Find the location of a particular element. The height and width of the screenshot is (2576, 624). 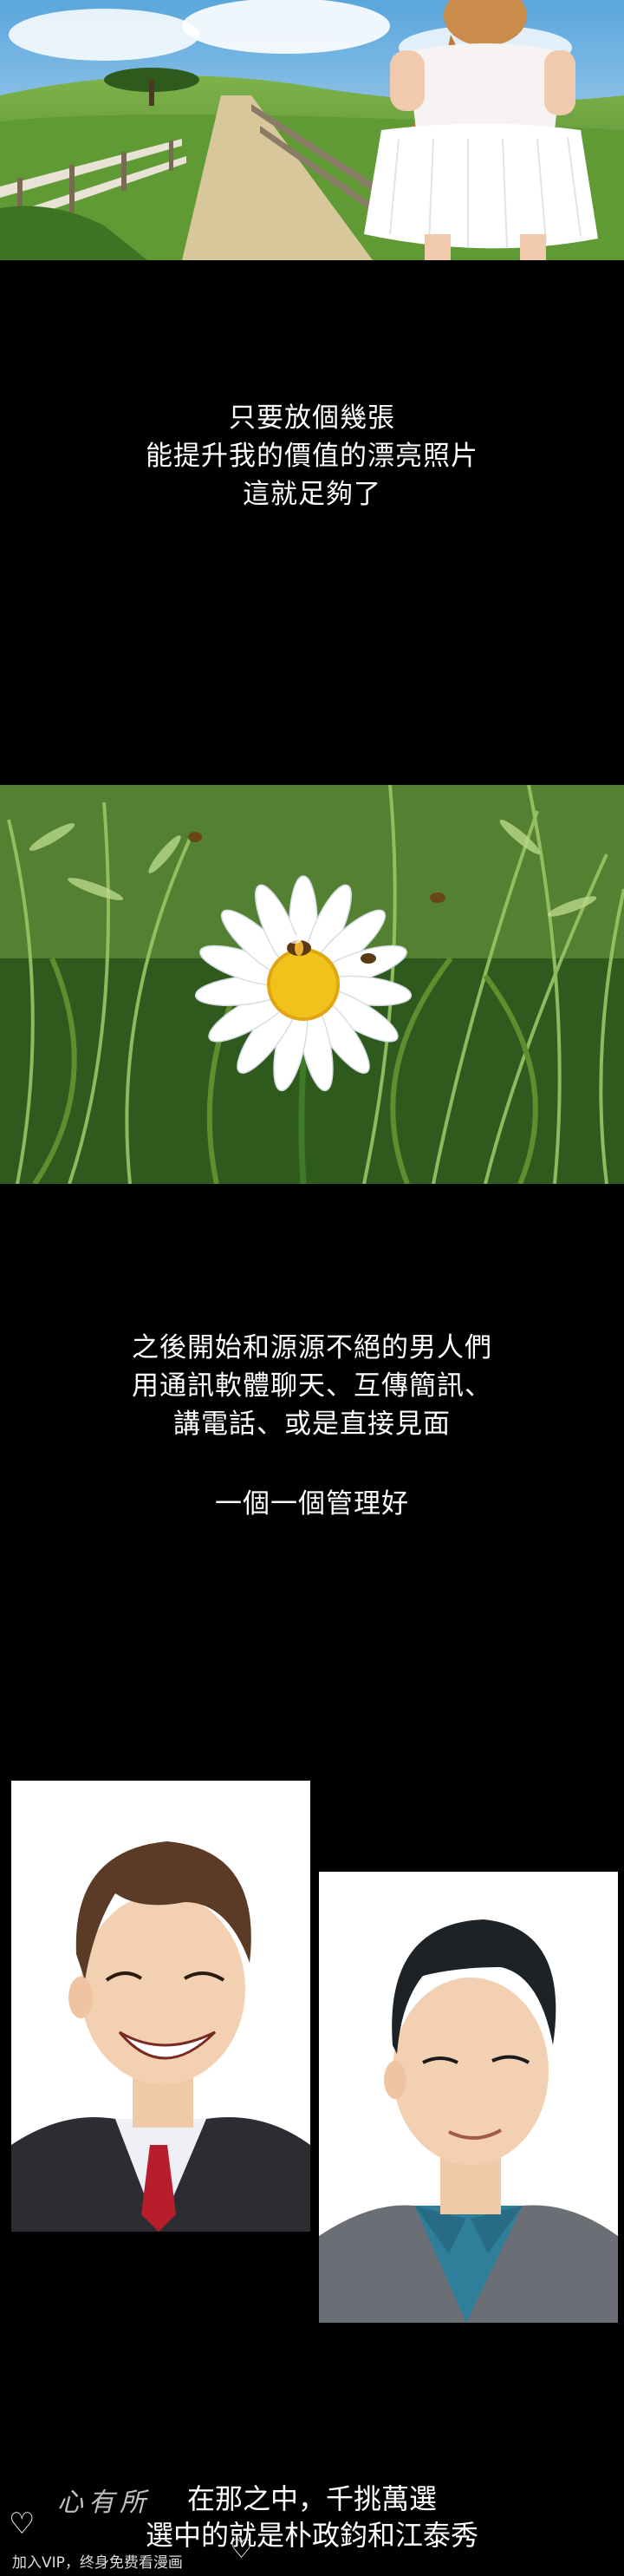

countryside-road-illustration is located at coordinates (312, 130).